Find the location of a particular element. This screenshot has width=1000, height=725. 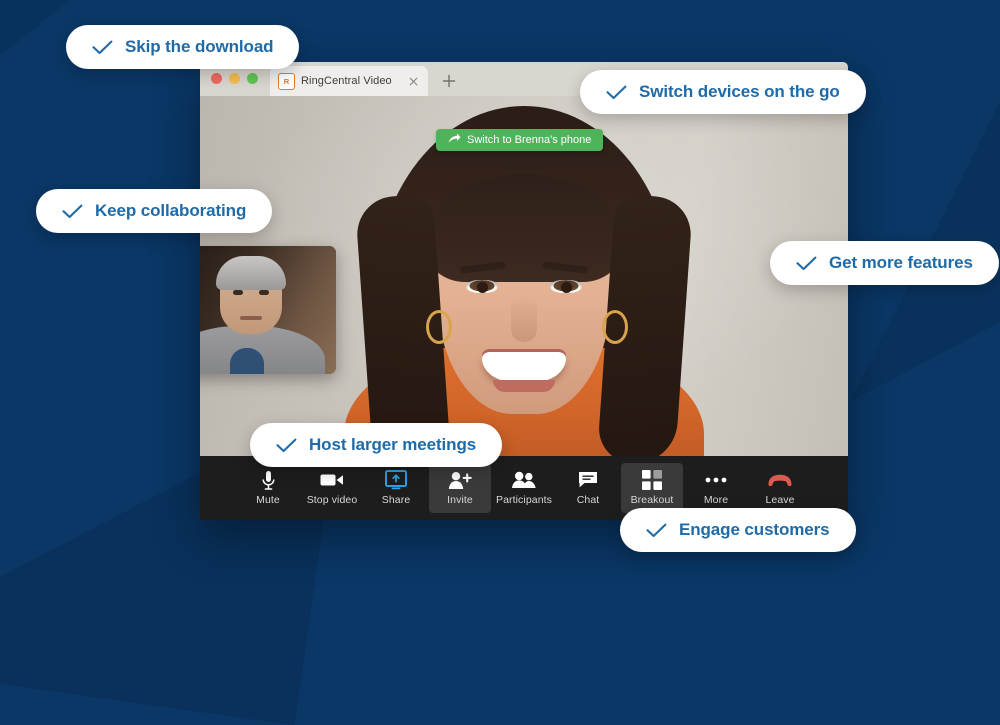

chat-bubble-icon is located at coordinates (588, 480).